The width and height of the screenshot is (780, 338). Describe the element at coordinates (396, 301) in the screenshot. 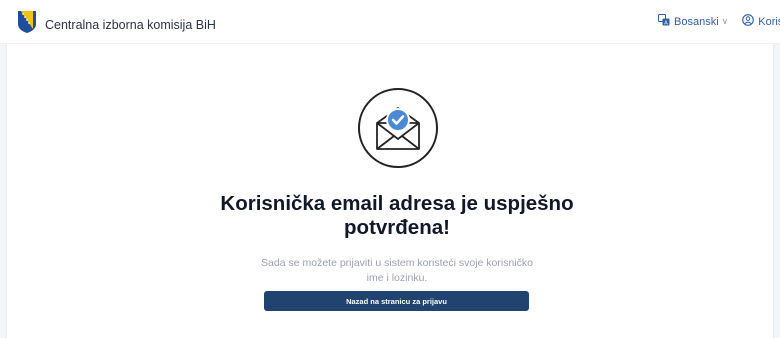

I see `back-to-login-button: Nazad na stranicu za prijavu` at that location.